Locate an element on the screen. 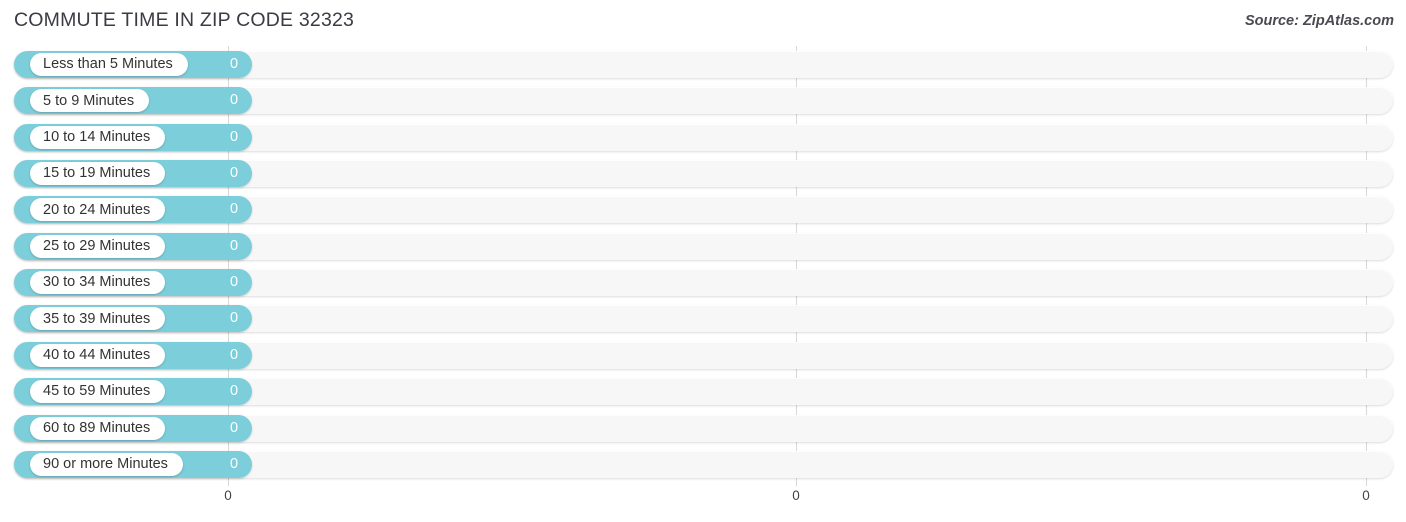 The image size is (1406, 522). category-label: 45 to 59 Minutes is located at coordinates (97, 391).